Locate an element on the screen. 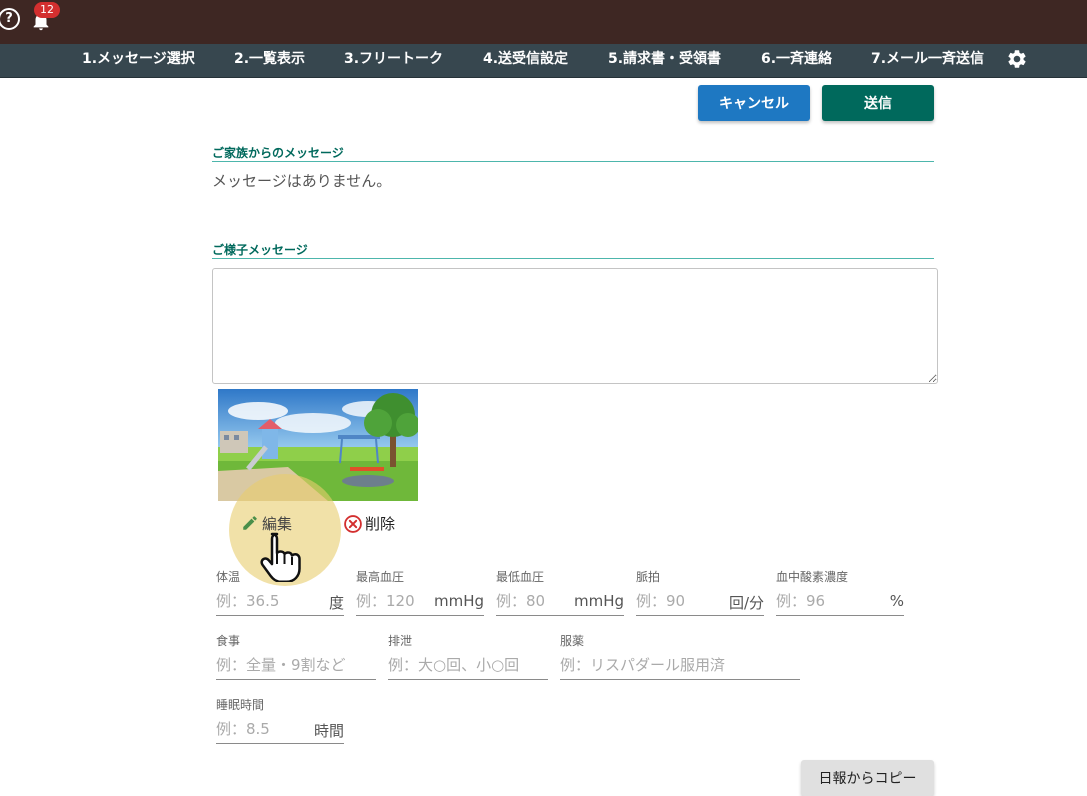  spo2-field: 血中酸素濃度 % is located at coordinates (840, 593).